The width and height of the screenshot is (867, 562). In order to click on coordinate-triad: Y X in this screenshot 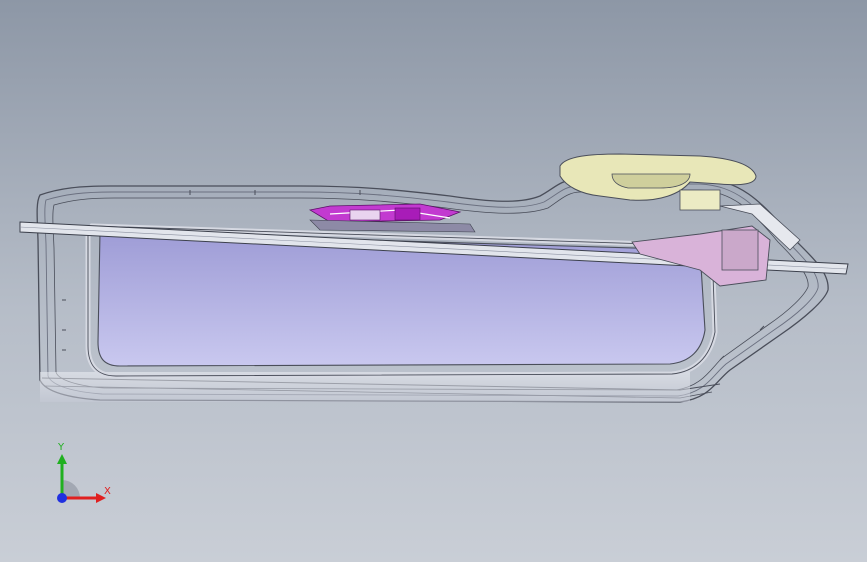, I will do `click(80, 480)`.